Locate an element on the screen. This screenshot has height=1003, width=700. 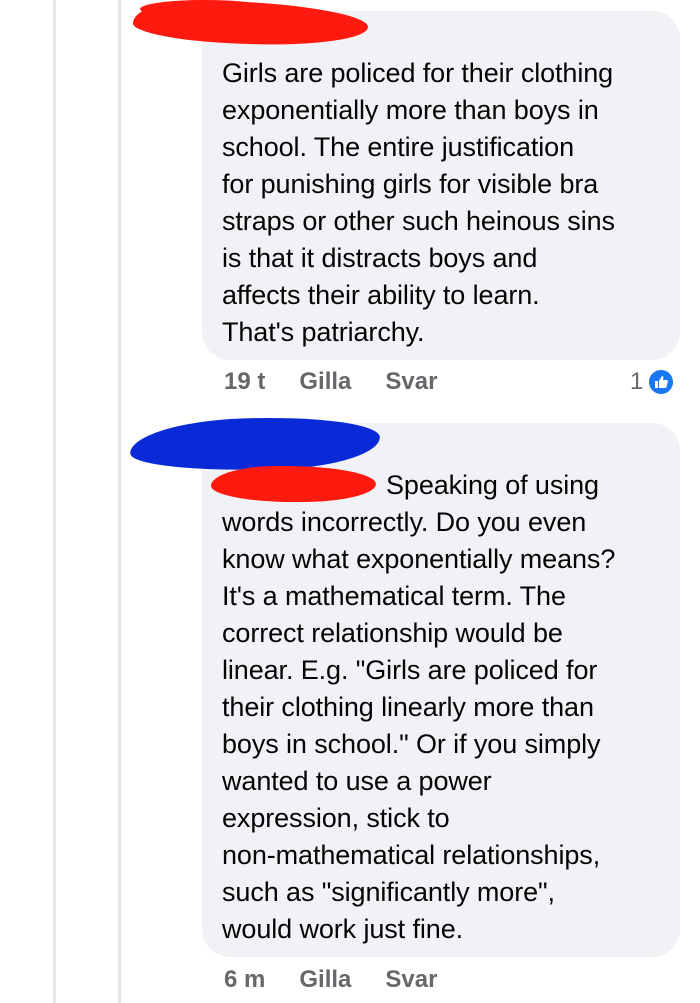
comment-actions-1: 19 t Gilla Svar is located at coordinates (347, 382).